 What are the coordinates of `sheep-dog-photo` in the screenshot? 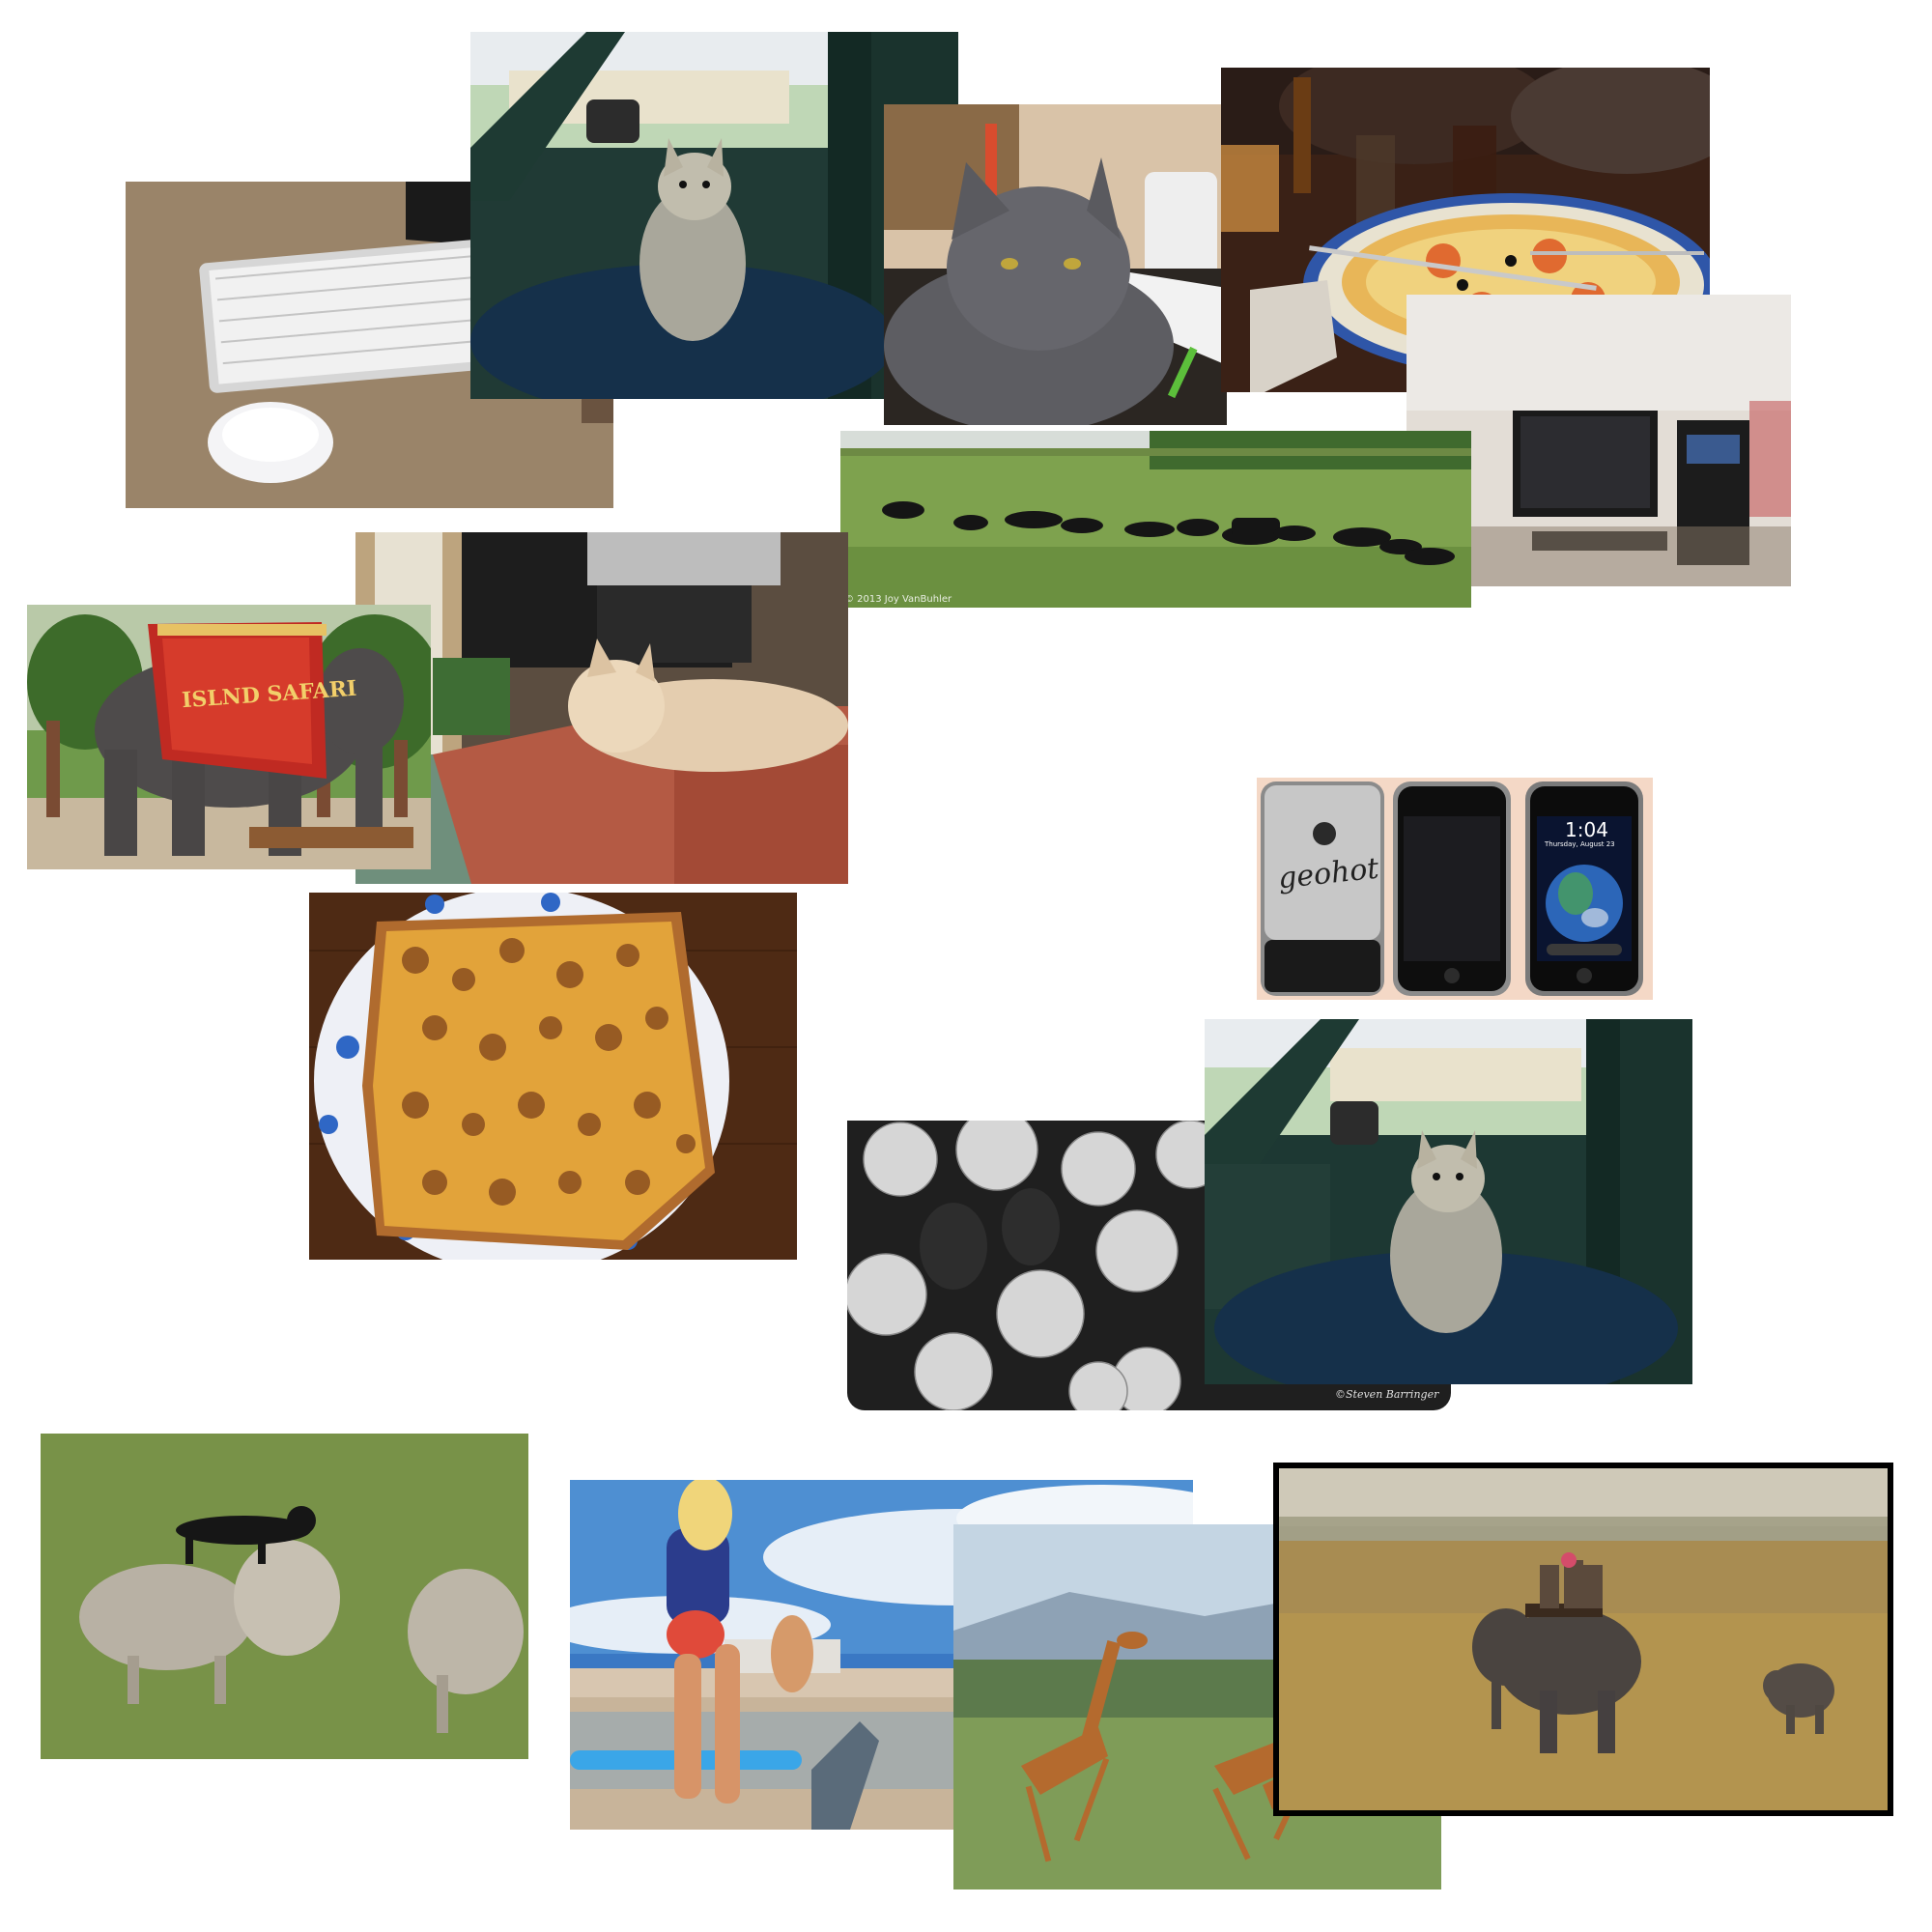 It's located at (284, 1596).